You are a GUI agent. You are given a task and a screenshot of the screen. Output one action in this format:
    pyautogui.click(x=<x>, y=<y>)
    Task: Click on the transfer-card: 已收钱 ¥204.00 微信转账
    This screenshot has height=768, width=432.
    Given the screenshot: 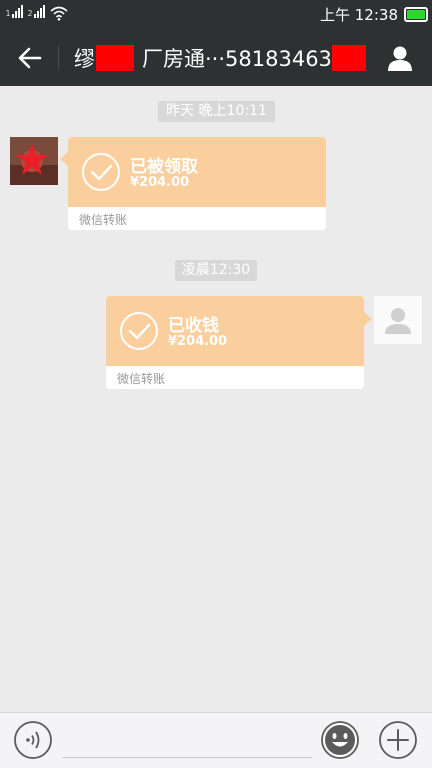 What is the action you would take?
    pyautogui.click(x=235, y=342)
    